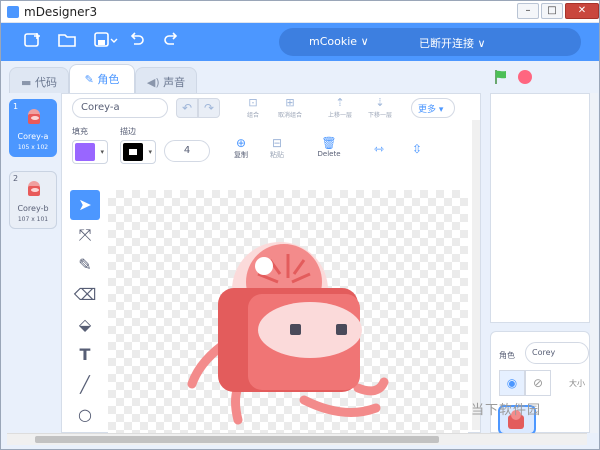  I want to click on stage-preview, so click(540, 208).